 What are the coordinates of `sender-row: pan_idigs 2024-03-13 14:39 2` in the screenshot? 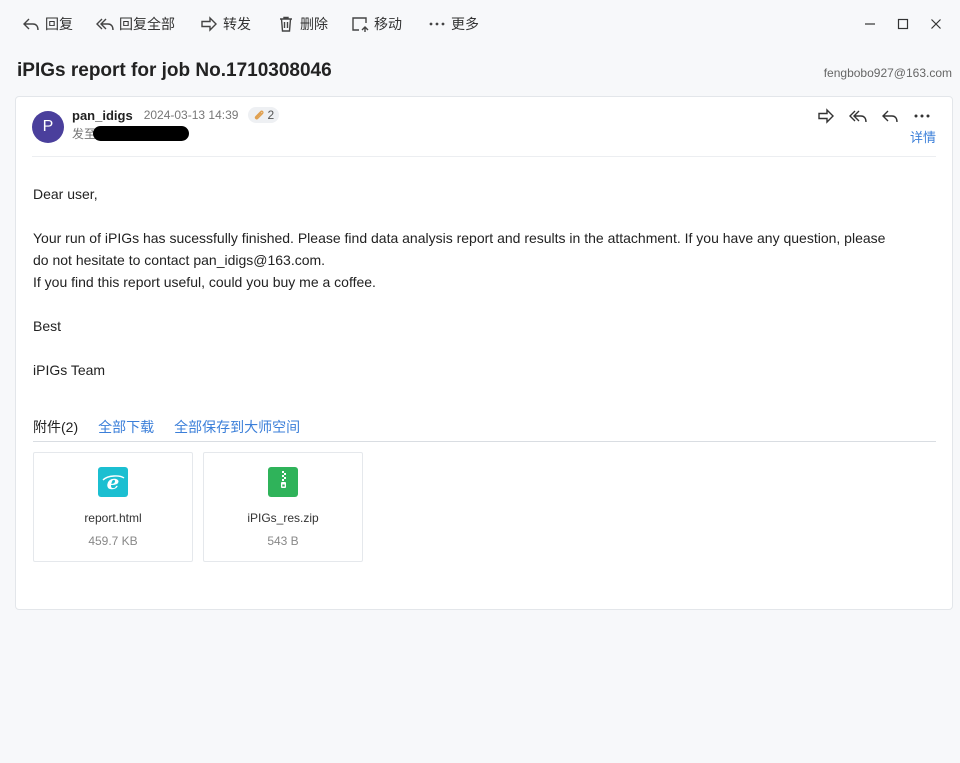 It's located at (176, 115).